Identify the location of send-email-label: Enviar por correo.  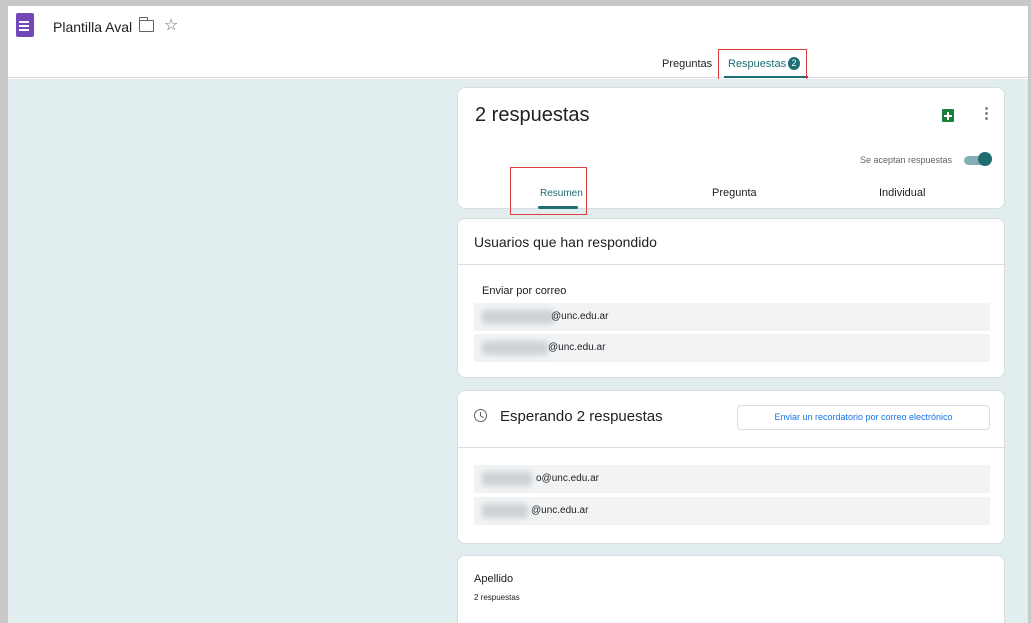
(524, 291).